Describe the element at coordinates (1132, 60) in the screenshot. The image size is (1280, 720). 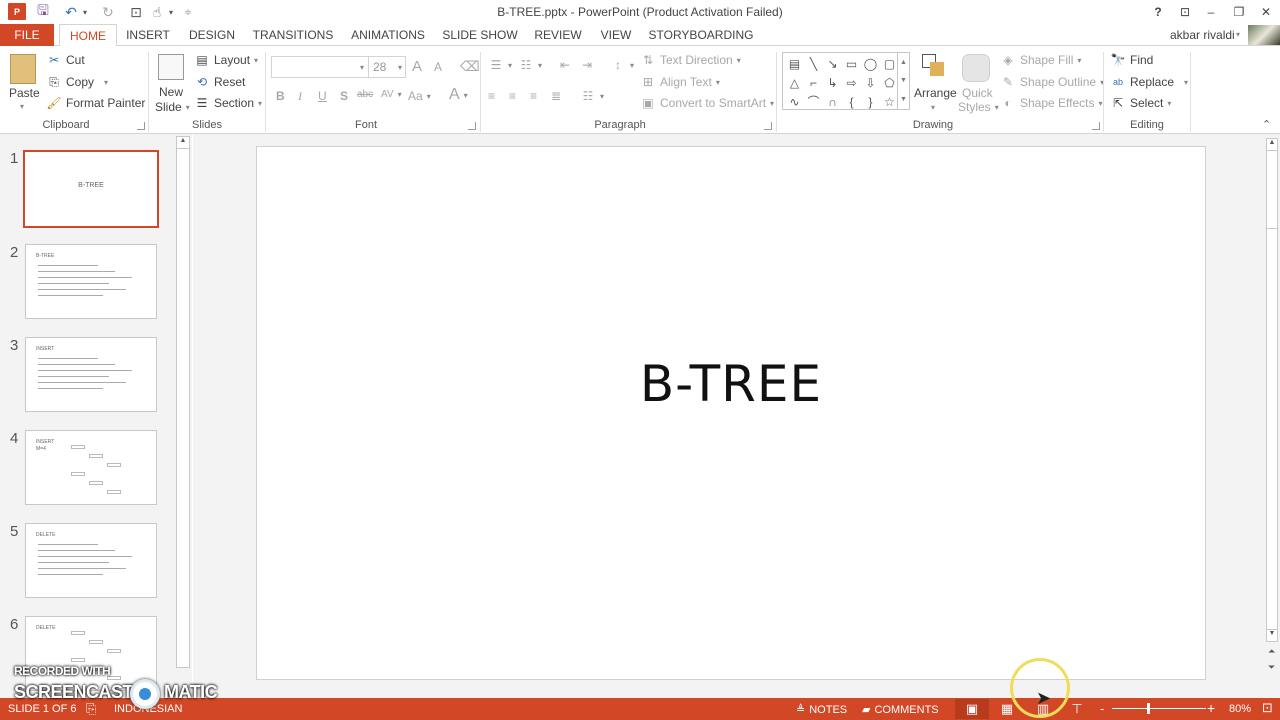
I see `find-button: 🔭 Find` at that location.